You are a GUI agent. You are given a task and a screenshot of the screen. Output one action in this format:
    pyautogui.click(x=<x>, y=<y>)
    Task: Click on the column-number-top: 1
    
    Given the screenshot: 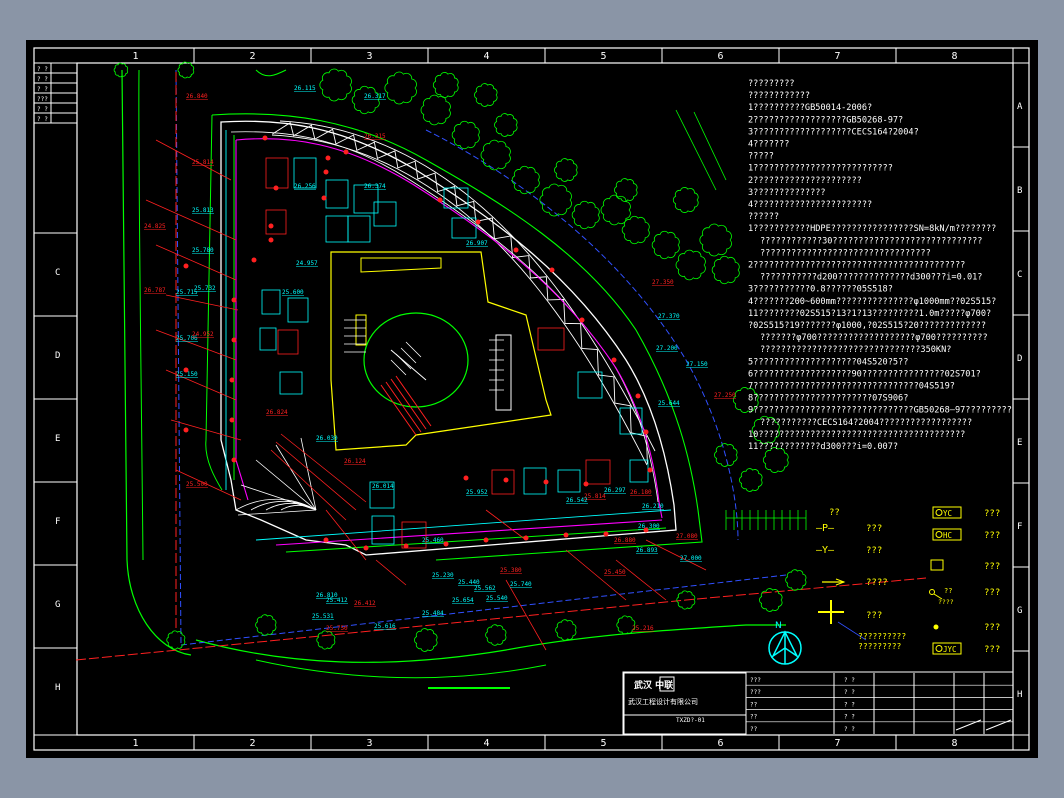 What is the action you would take?
    pyautogui.click(x=136, y=56)
    